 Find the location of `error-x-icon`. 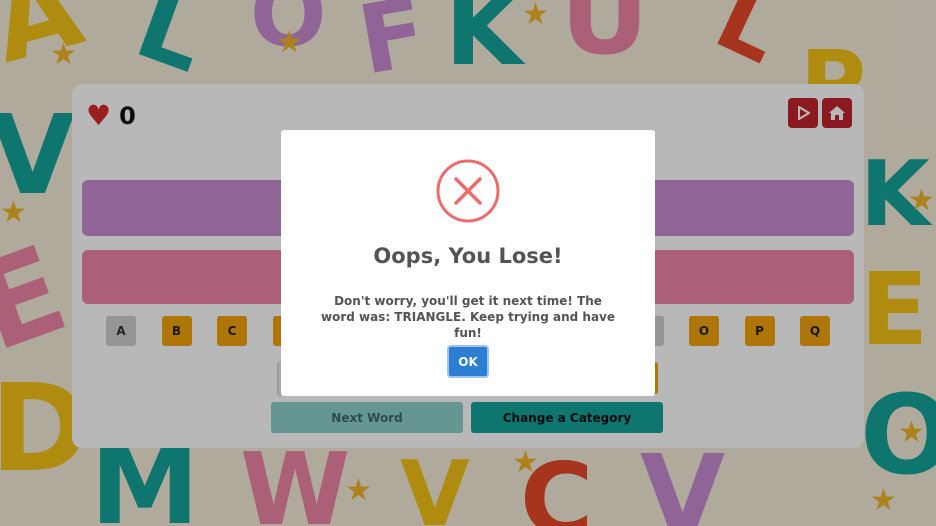

error-x-icon is located at coordinates (468, 191).